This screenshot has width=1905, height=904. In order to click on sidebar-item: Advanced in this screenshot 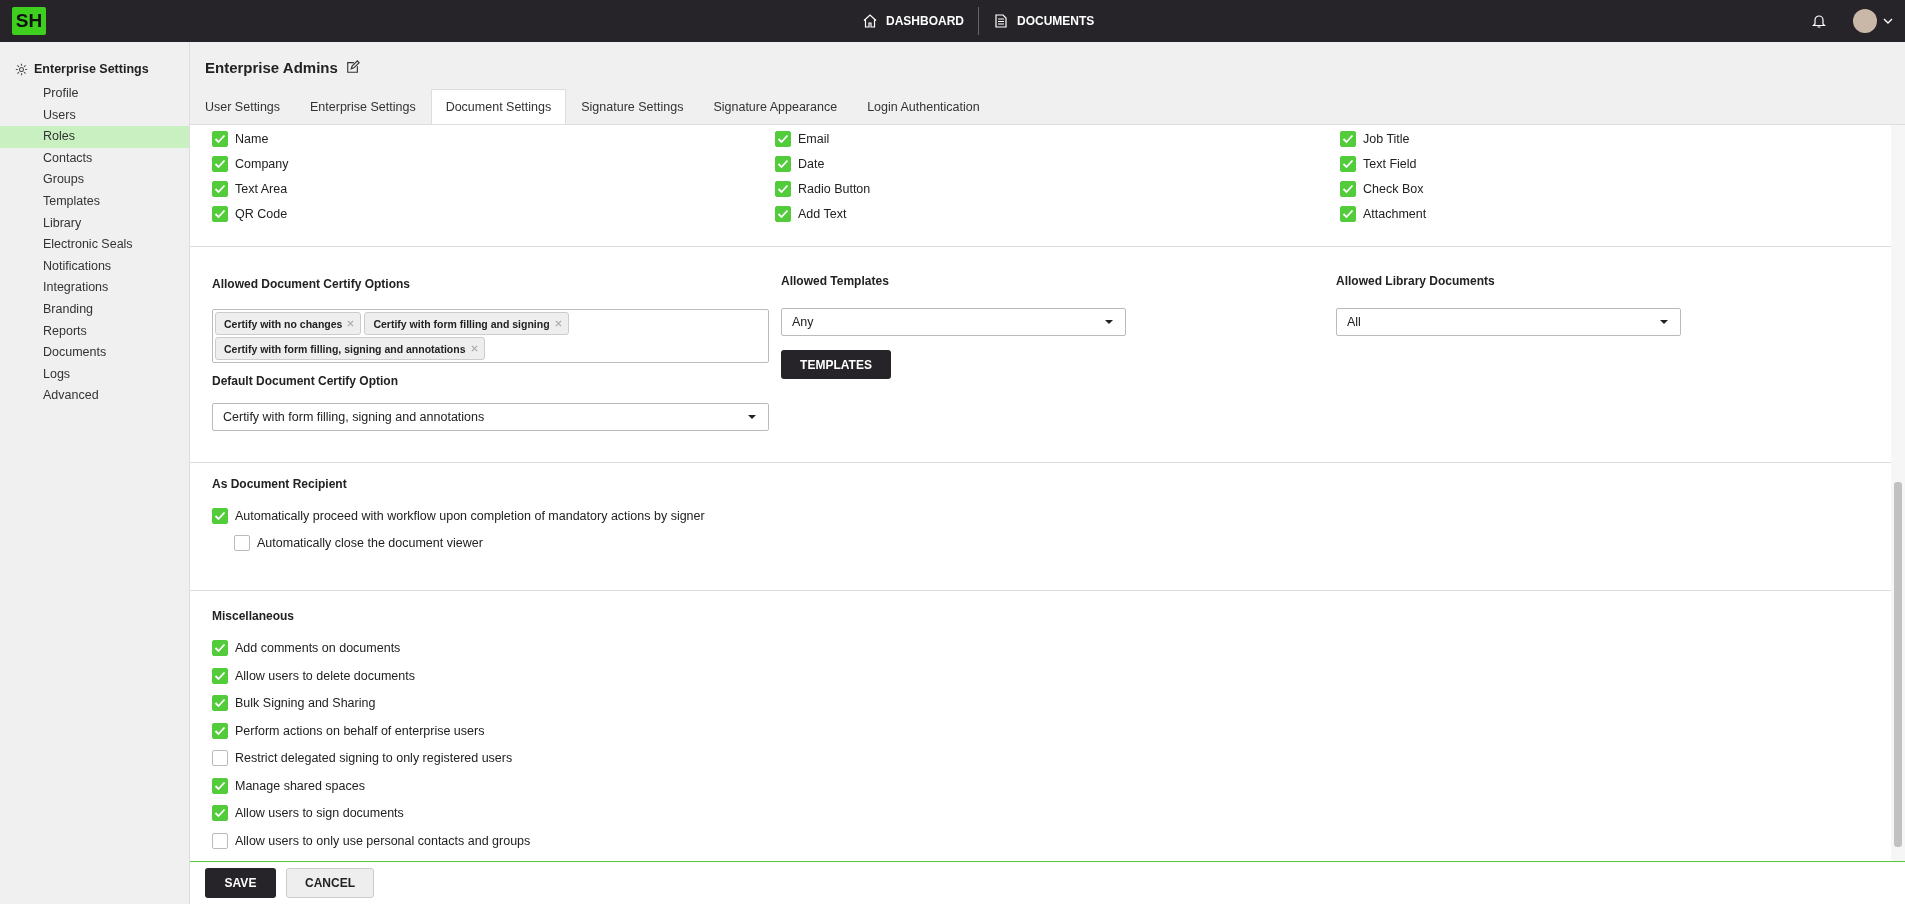, I will do `click(94, 396)`.